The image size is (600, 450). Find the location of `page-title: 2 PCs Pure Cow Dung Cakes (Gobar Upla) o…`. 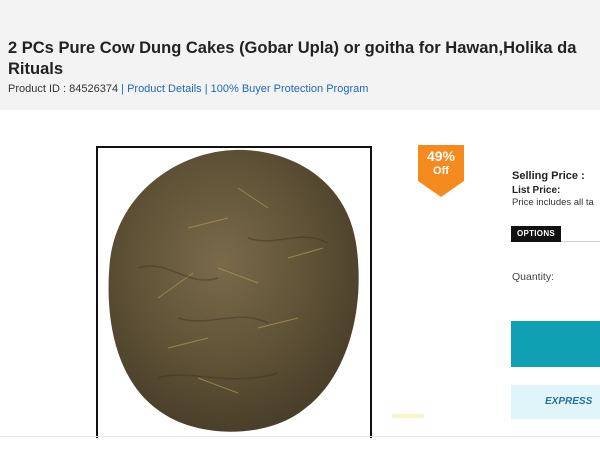

page-title: 2 PCs Pure Cow Dung Cakes (Gobar Upla) o… is located at coordinates (304, 59).